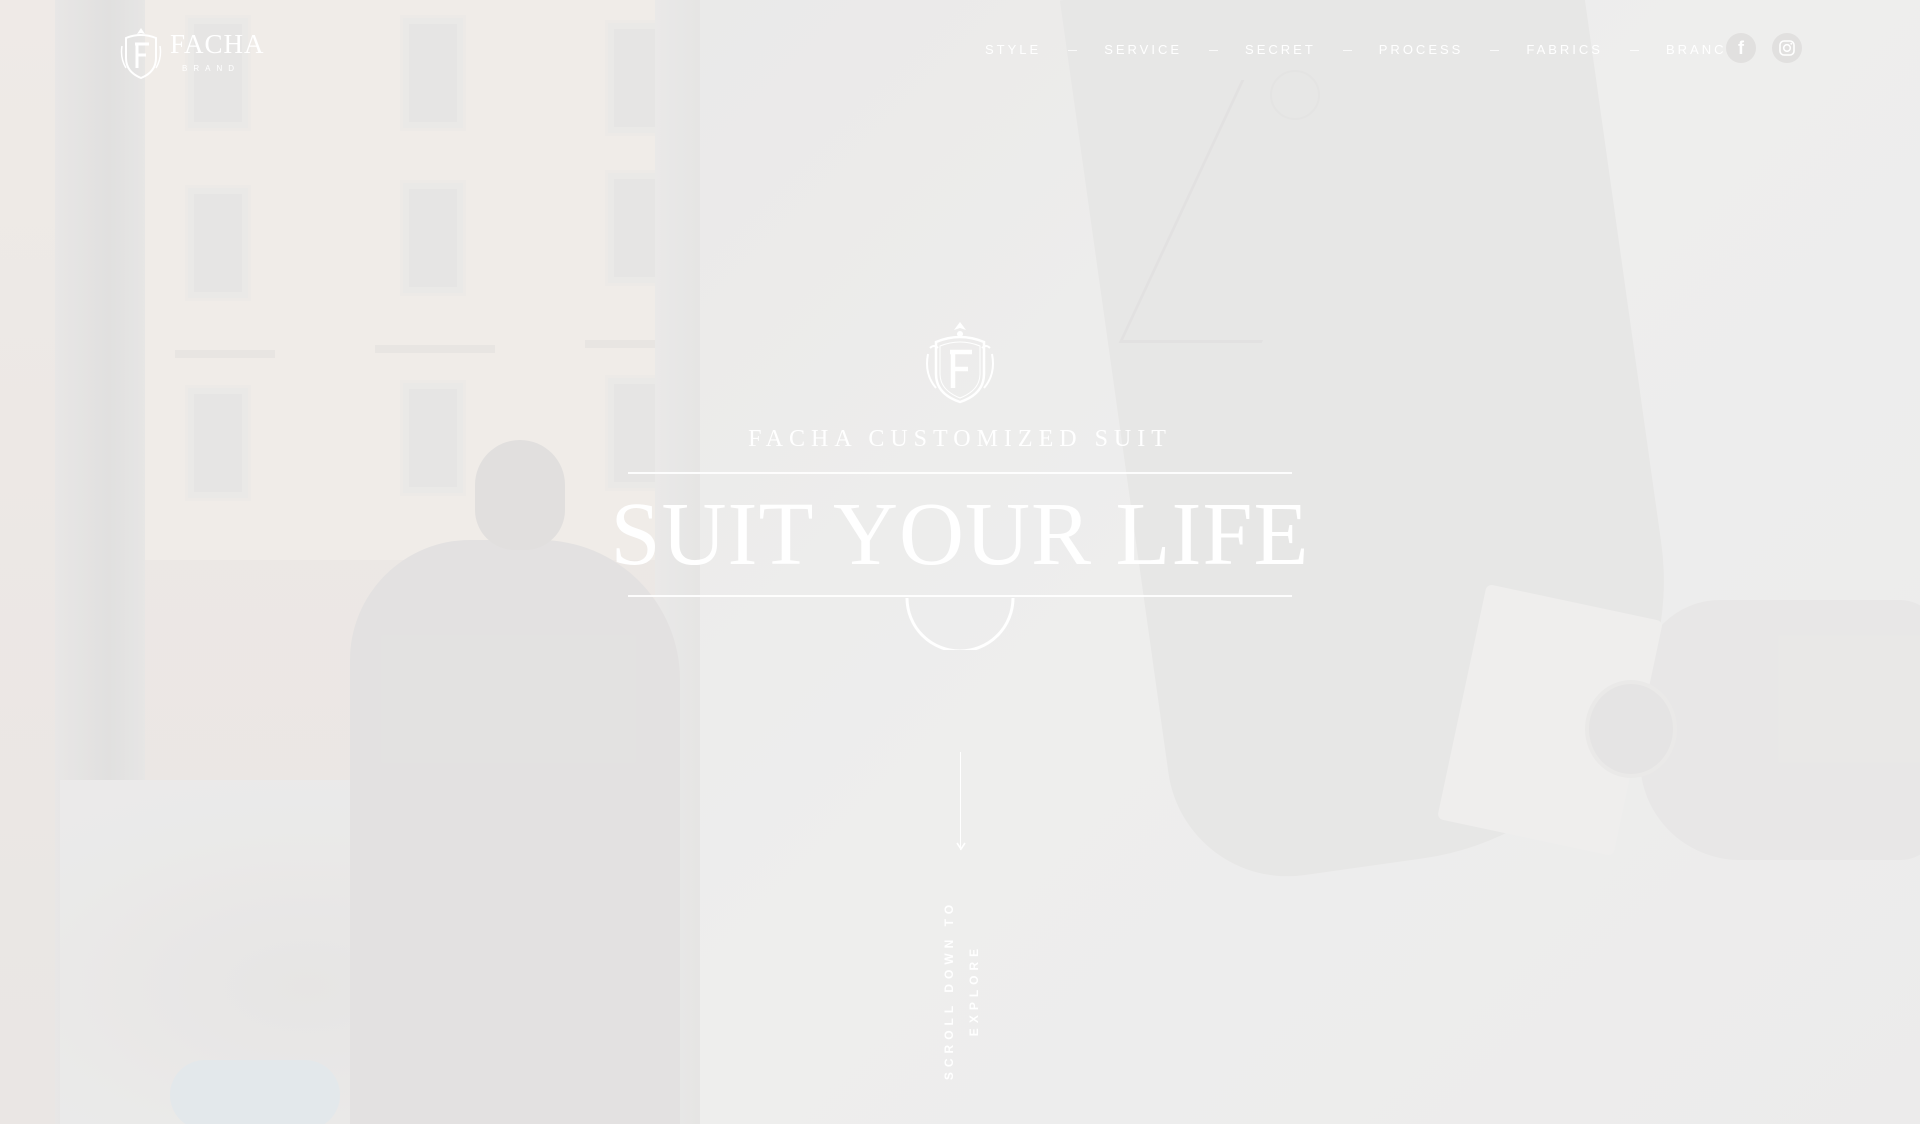 The image size is (1920, 1124). I want to click on arrow-down-icon, so click(961, 846).